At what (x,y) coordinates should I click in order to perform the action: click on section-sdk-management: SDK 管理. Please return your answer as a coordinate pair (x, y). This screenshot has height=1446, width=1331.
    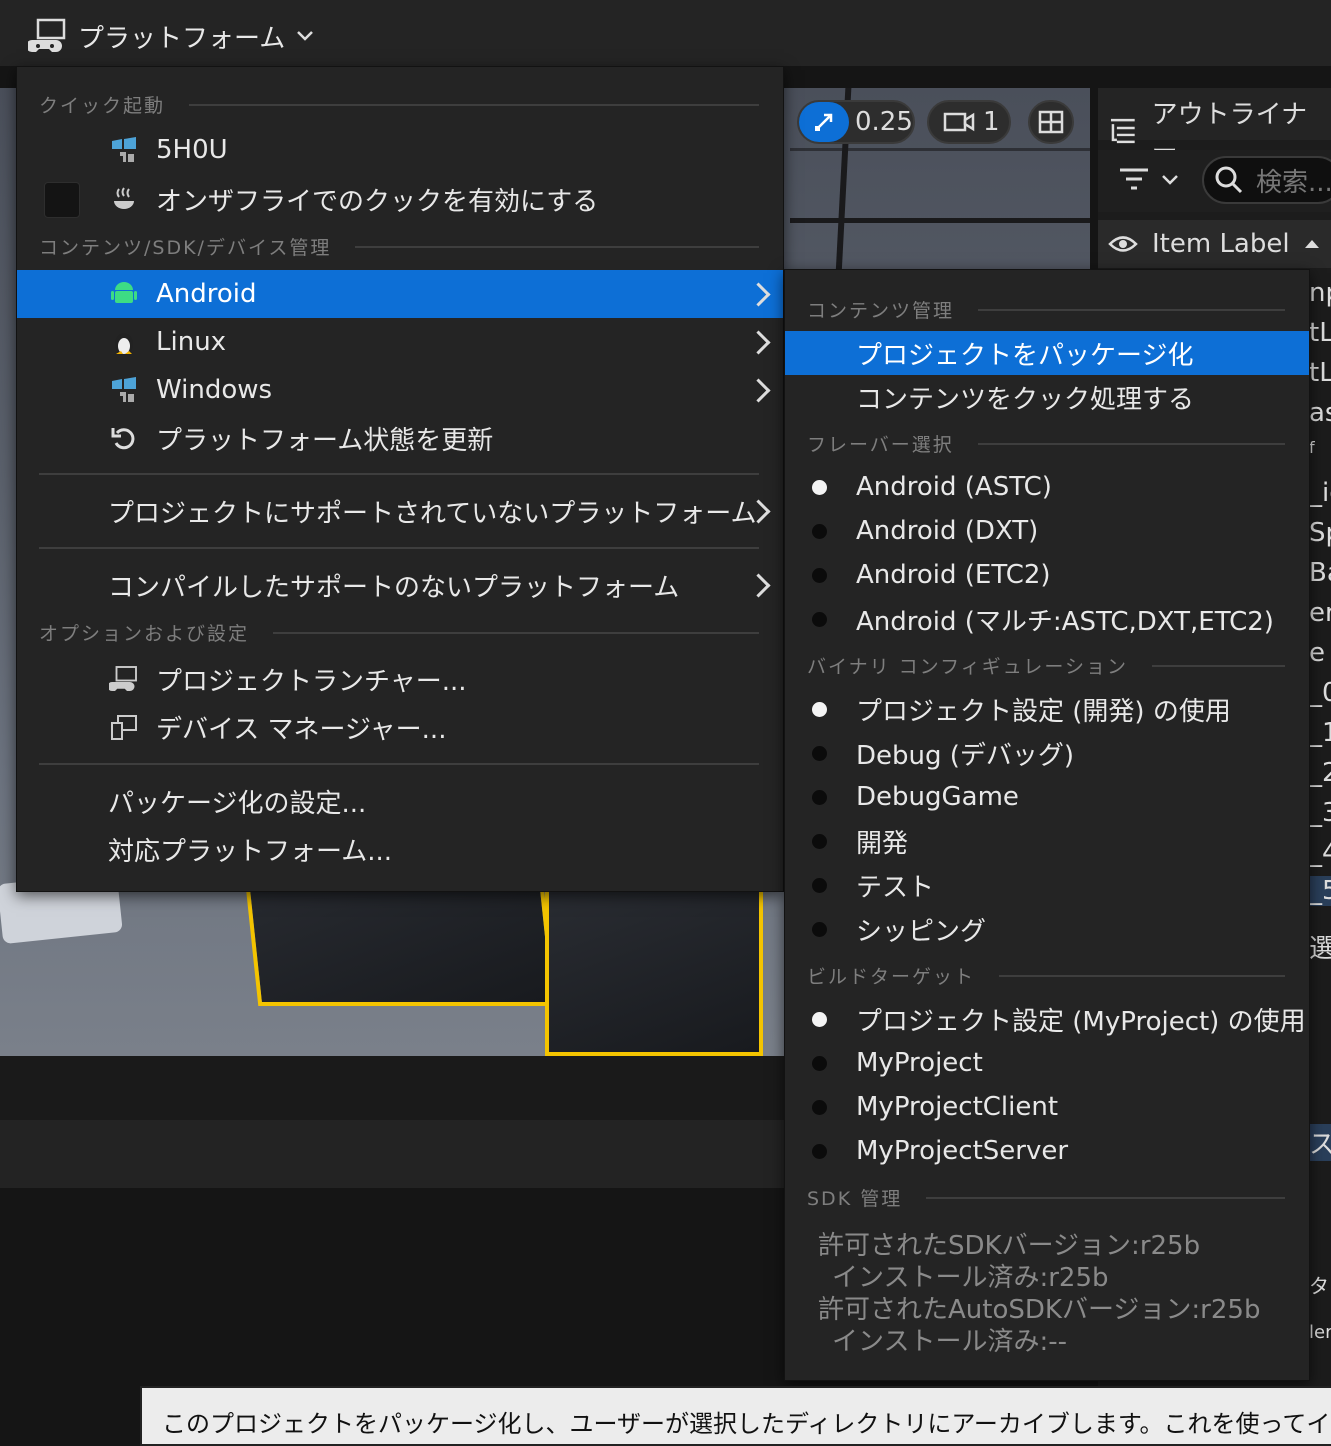
    Looking at the image, I should click on (1046, 1197).